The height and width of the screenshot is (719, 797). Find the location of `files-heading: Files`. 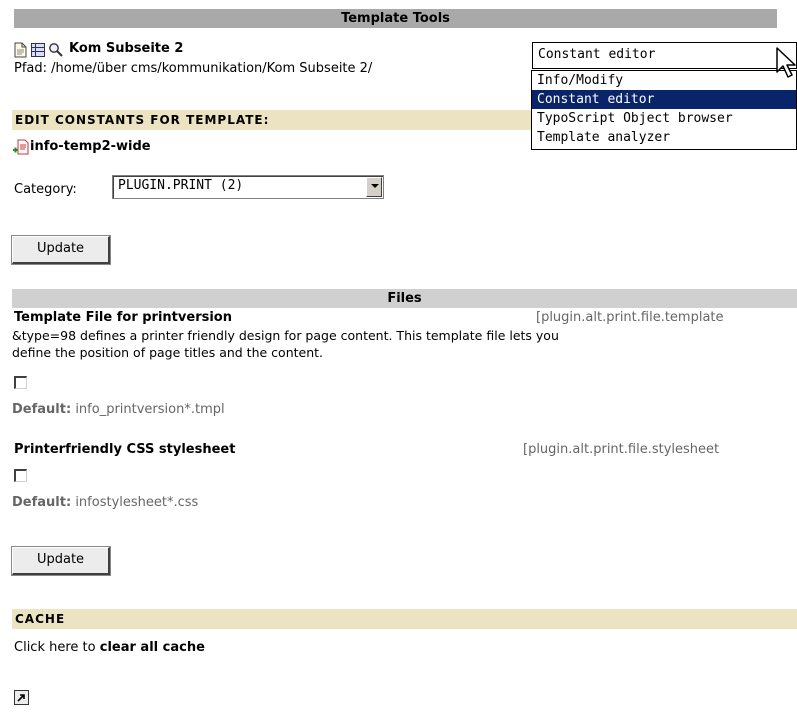

files-heading: Files is located at coordinates (404, 298).